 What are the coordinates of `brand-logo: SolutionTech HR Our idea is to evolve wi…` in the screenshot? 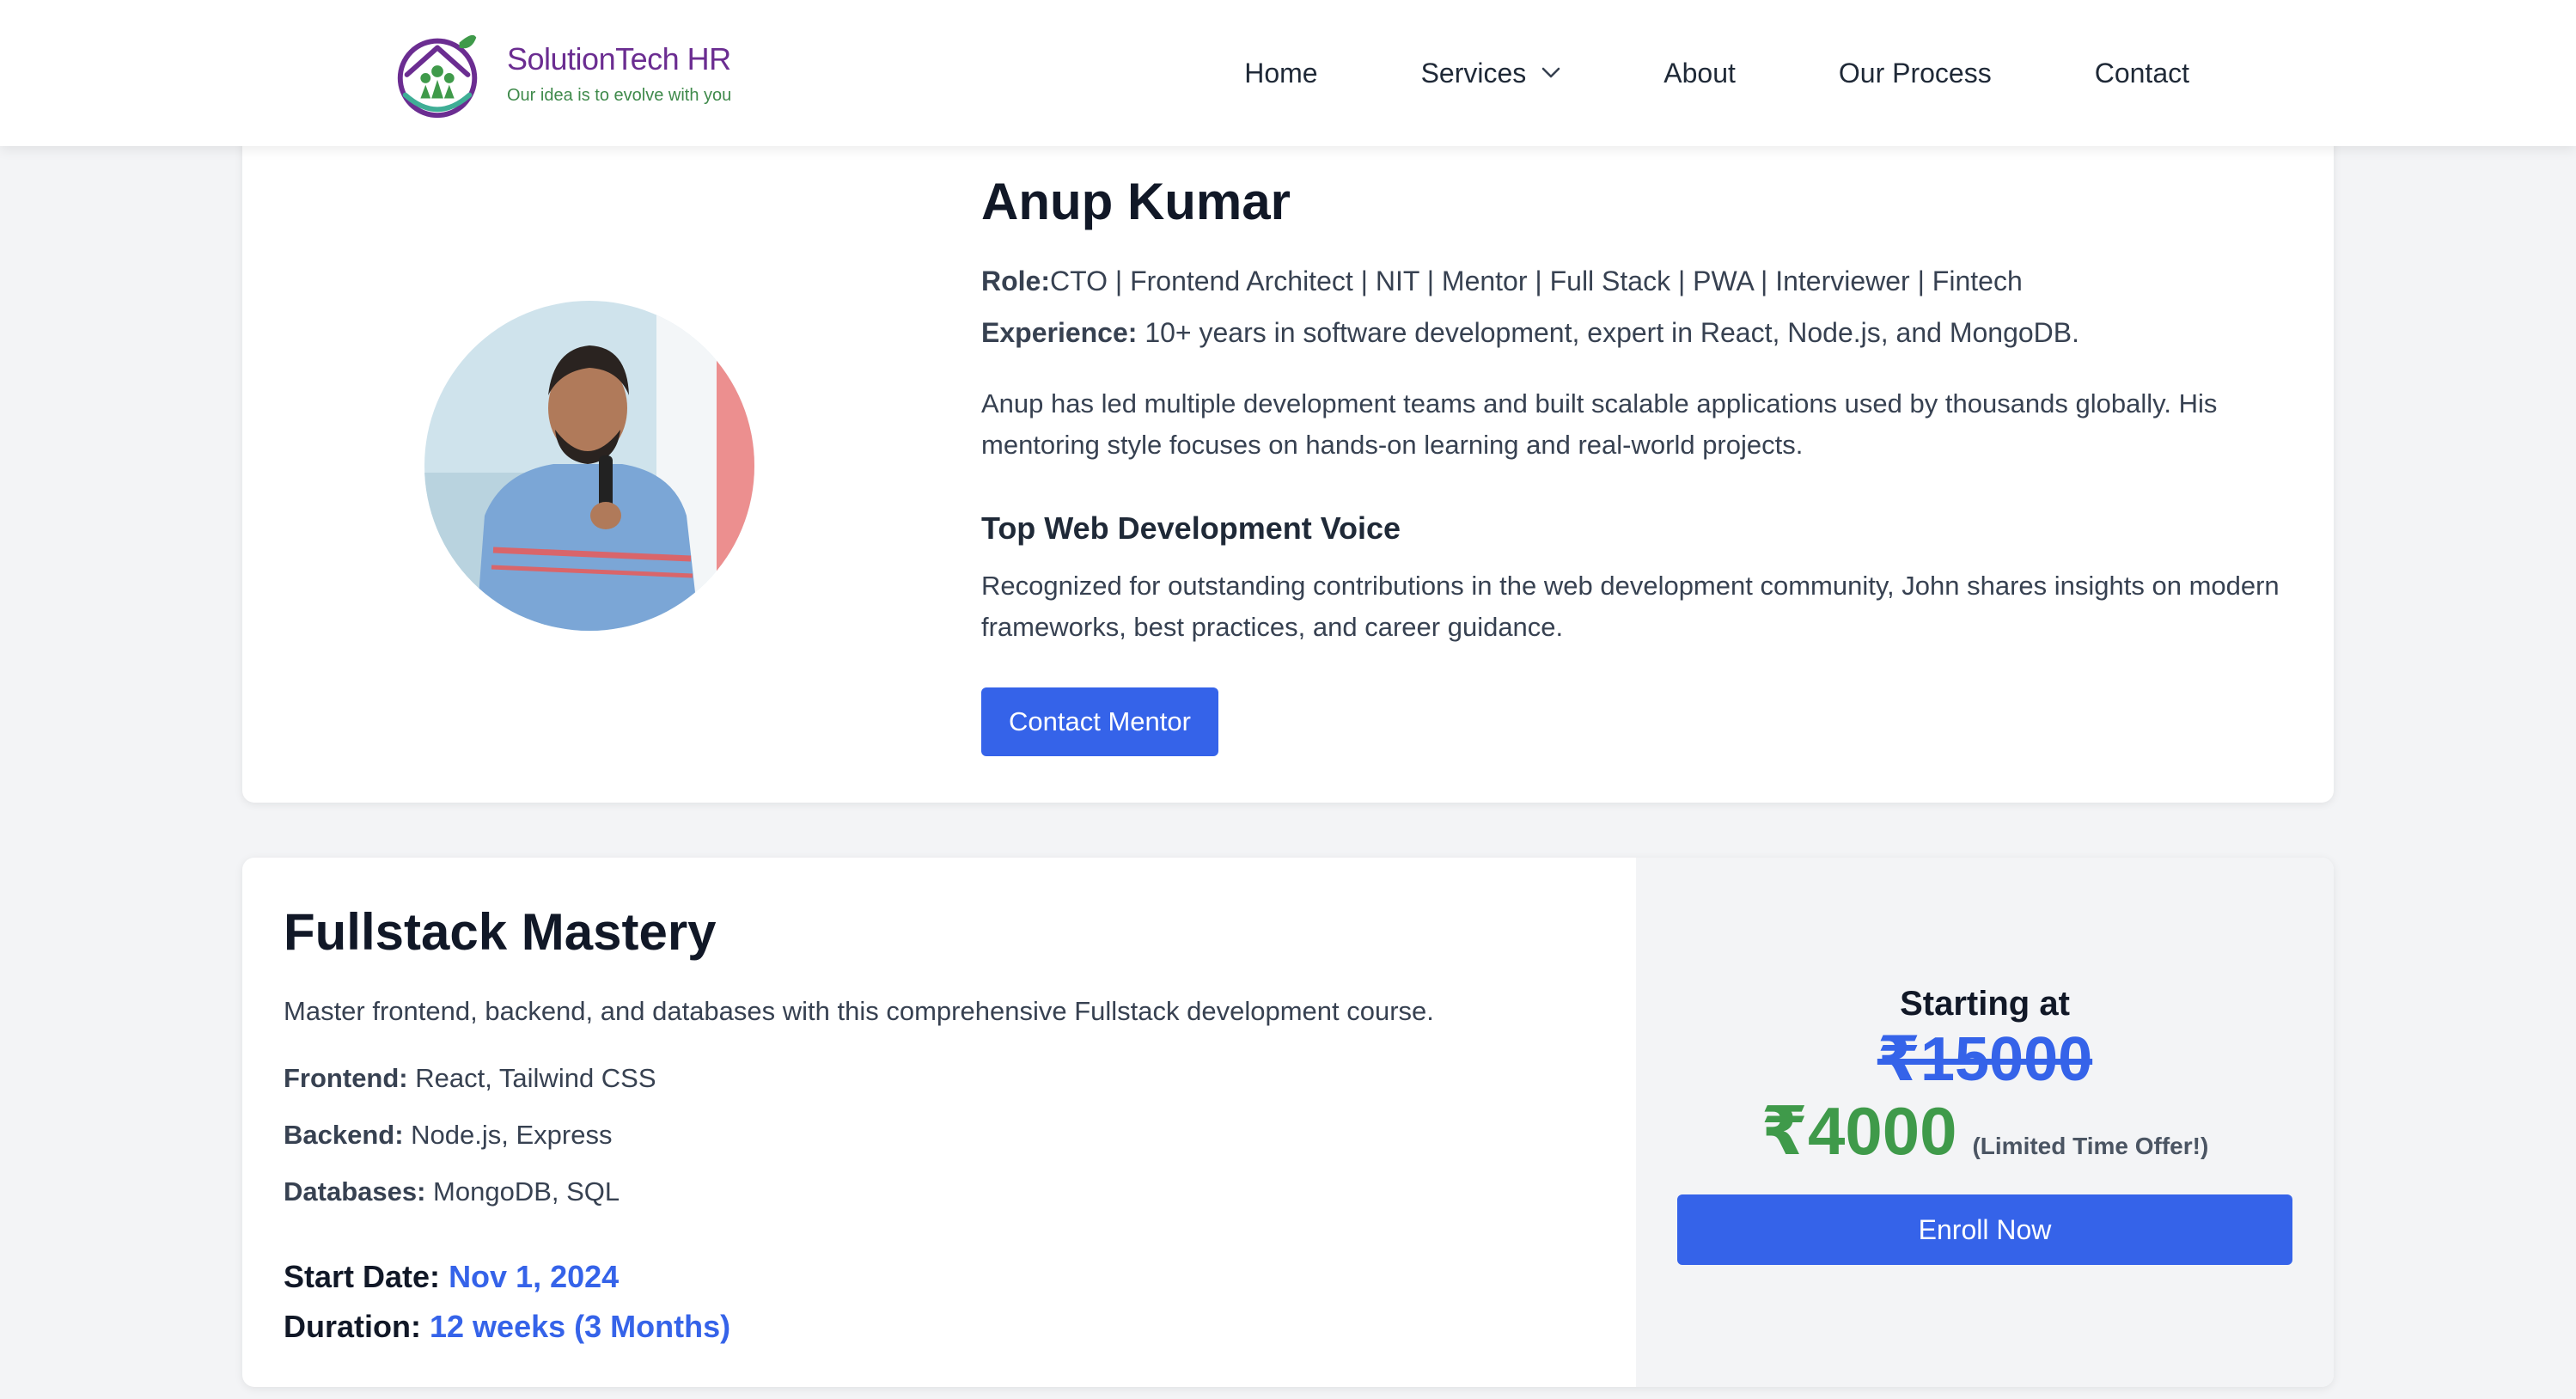 It's located at (577, 73).